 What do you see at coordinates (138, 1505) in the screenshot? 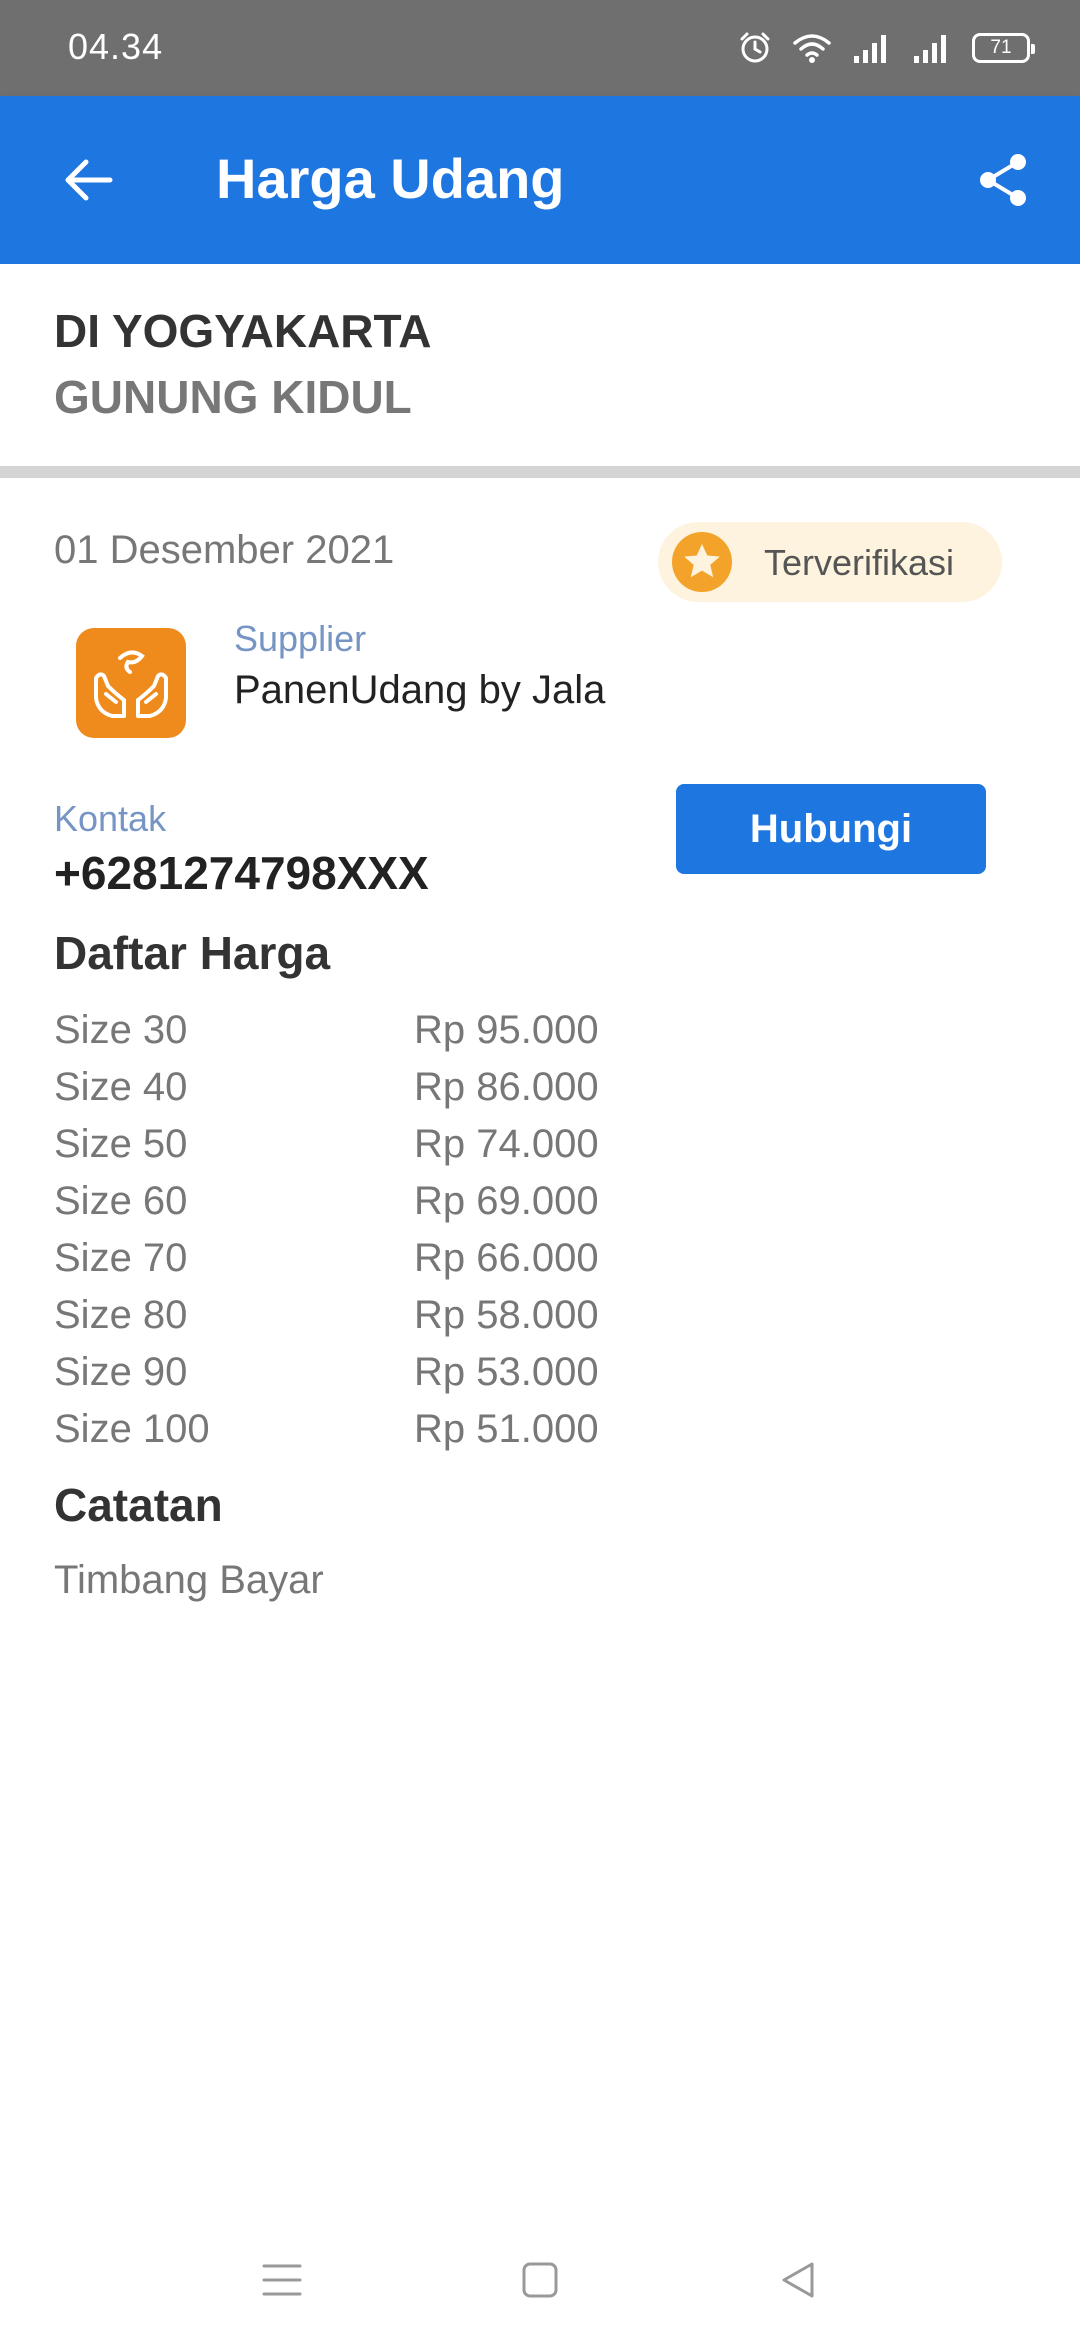
I see `notes-title: Catatan` at bounding box center [138, 1505].